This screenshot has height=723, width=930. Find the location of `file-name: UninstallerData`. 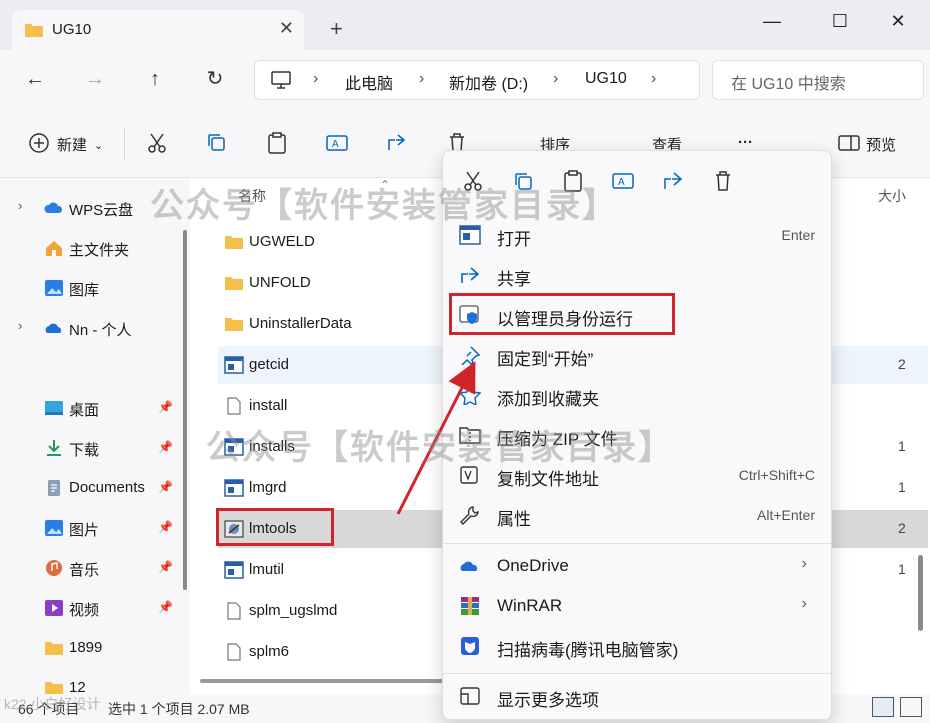

file-name: UninstallerData is located at coordinates (300, 323).